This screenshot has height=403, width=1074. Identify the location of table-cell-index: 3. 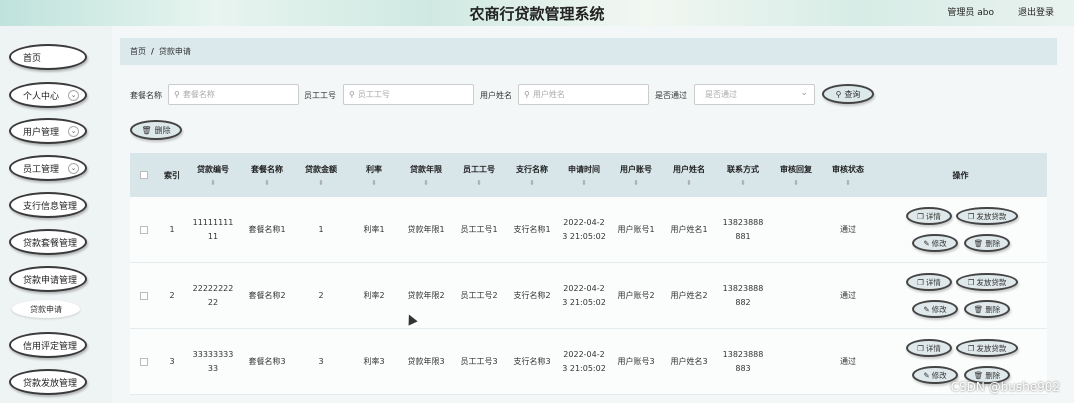
(172, 361).